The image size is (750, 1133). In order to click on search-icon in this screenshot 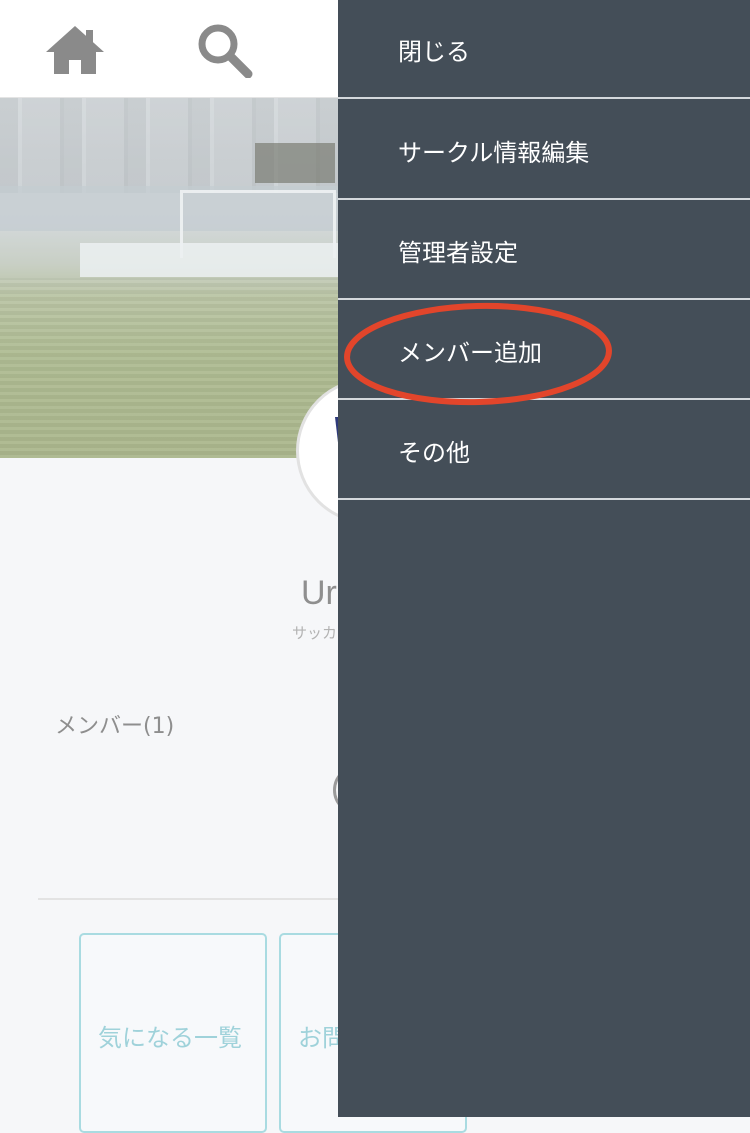, I will do `click(223, 50)`.